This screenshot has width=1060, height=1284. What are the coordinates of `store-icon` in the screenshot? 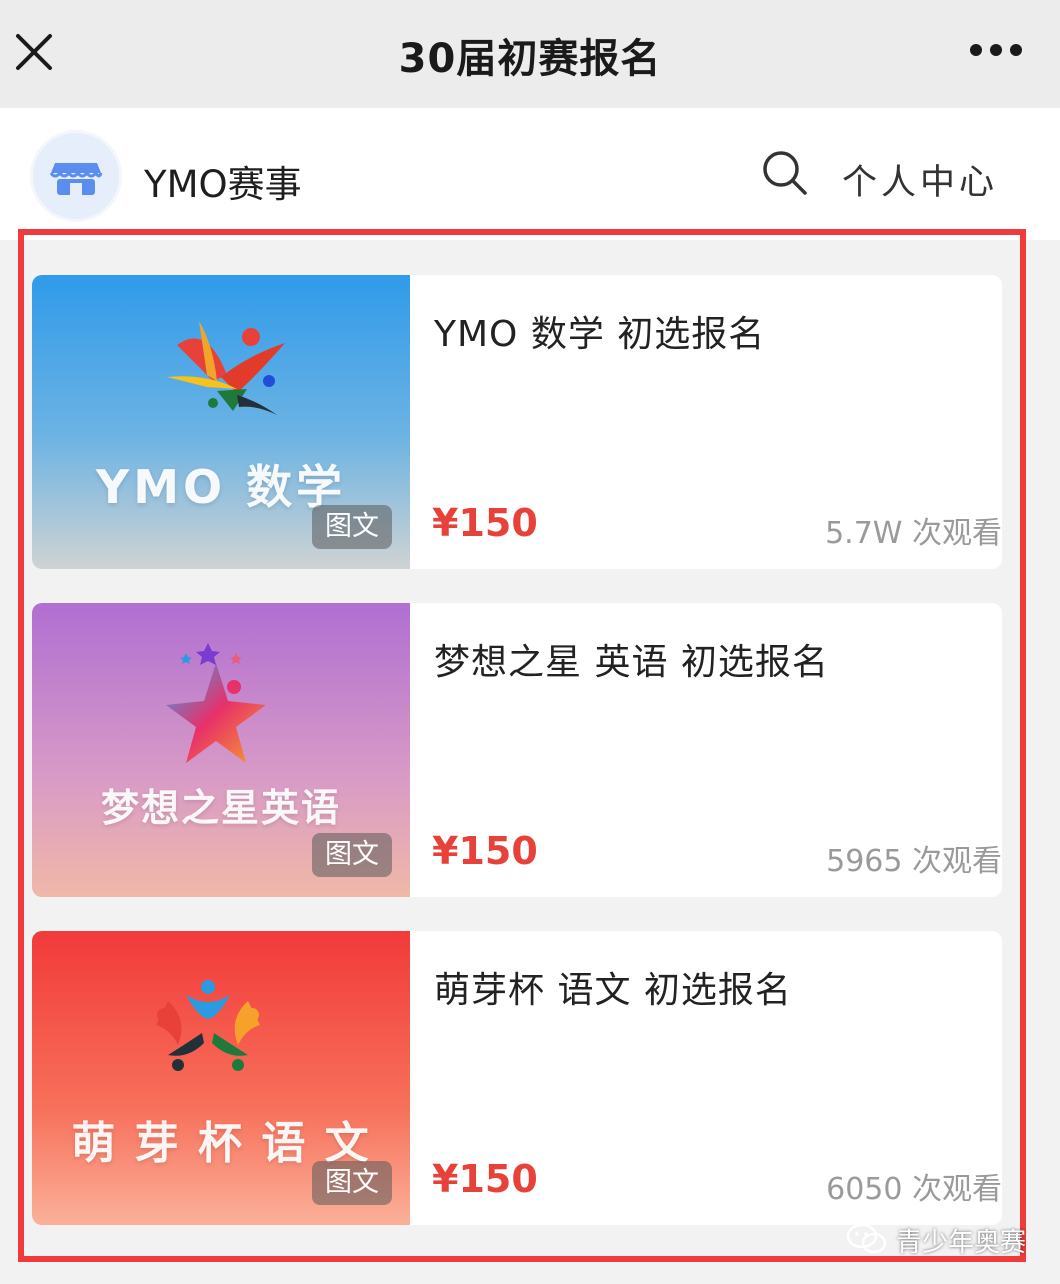 It's located at (76, 179).